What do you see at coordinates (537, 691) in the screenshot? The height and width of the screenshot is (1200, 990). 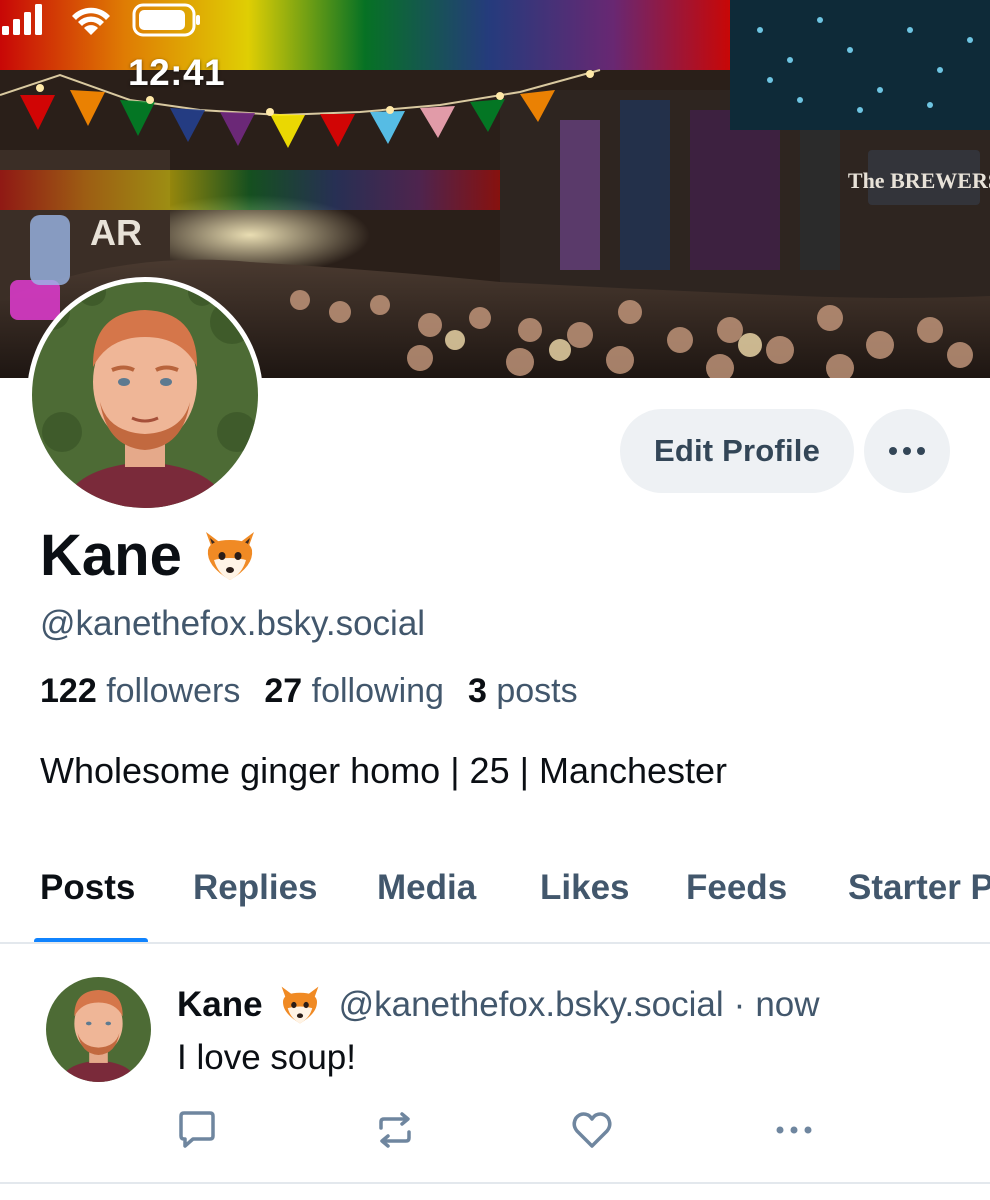 I see `posts-label: posts` at bounding box center [537, 691].